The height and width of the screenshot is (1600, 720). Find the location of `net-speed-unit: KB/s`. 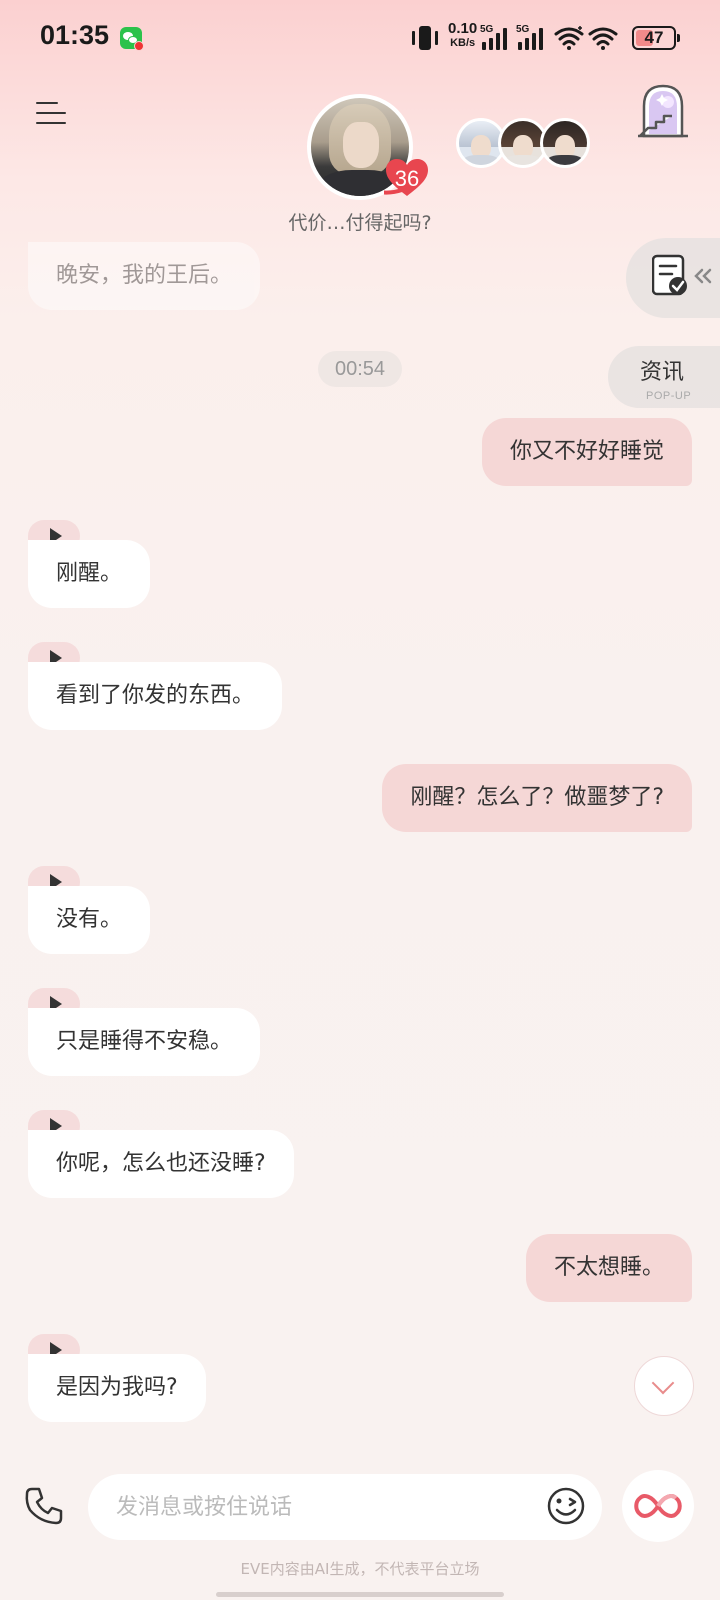

net-speed-unit: KB/s is located at coordinates (463, 43).